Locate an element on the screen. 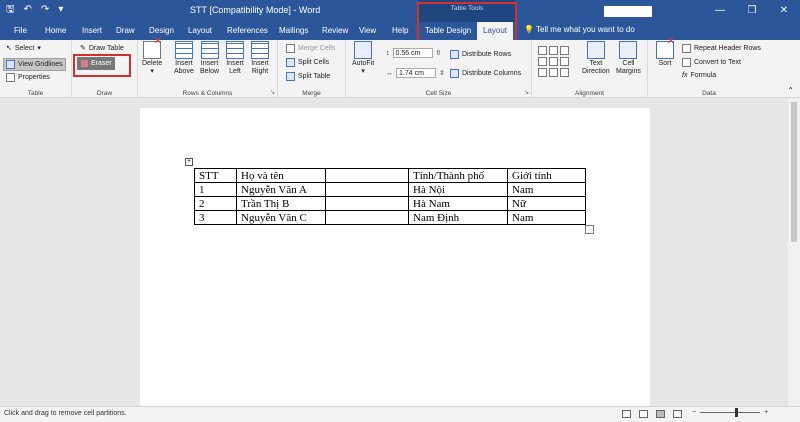 This screenshot has width=800, height=422. table-cell: Hà Nội is located at coordinates (458, 189).